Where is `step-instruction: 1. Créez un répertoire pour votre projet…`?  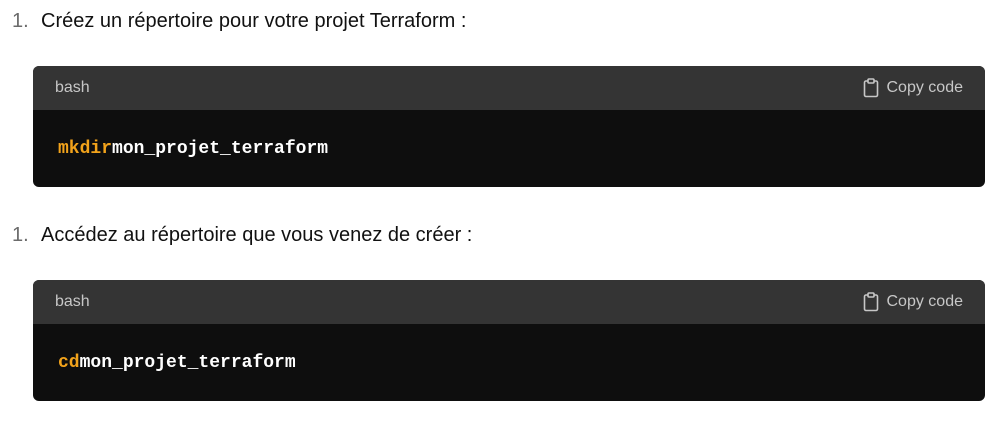 step-instruction: 1. Créez un répertoire pour votre projet… is located at coordinates (239, 21).